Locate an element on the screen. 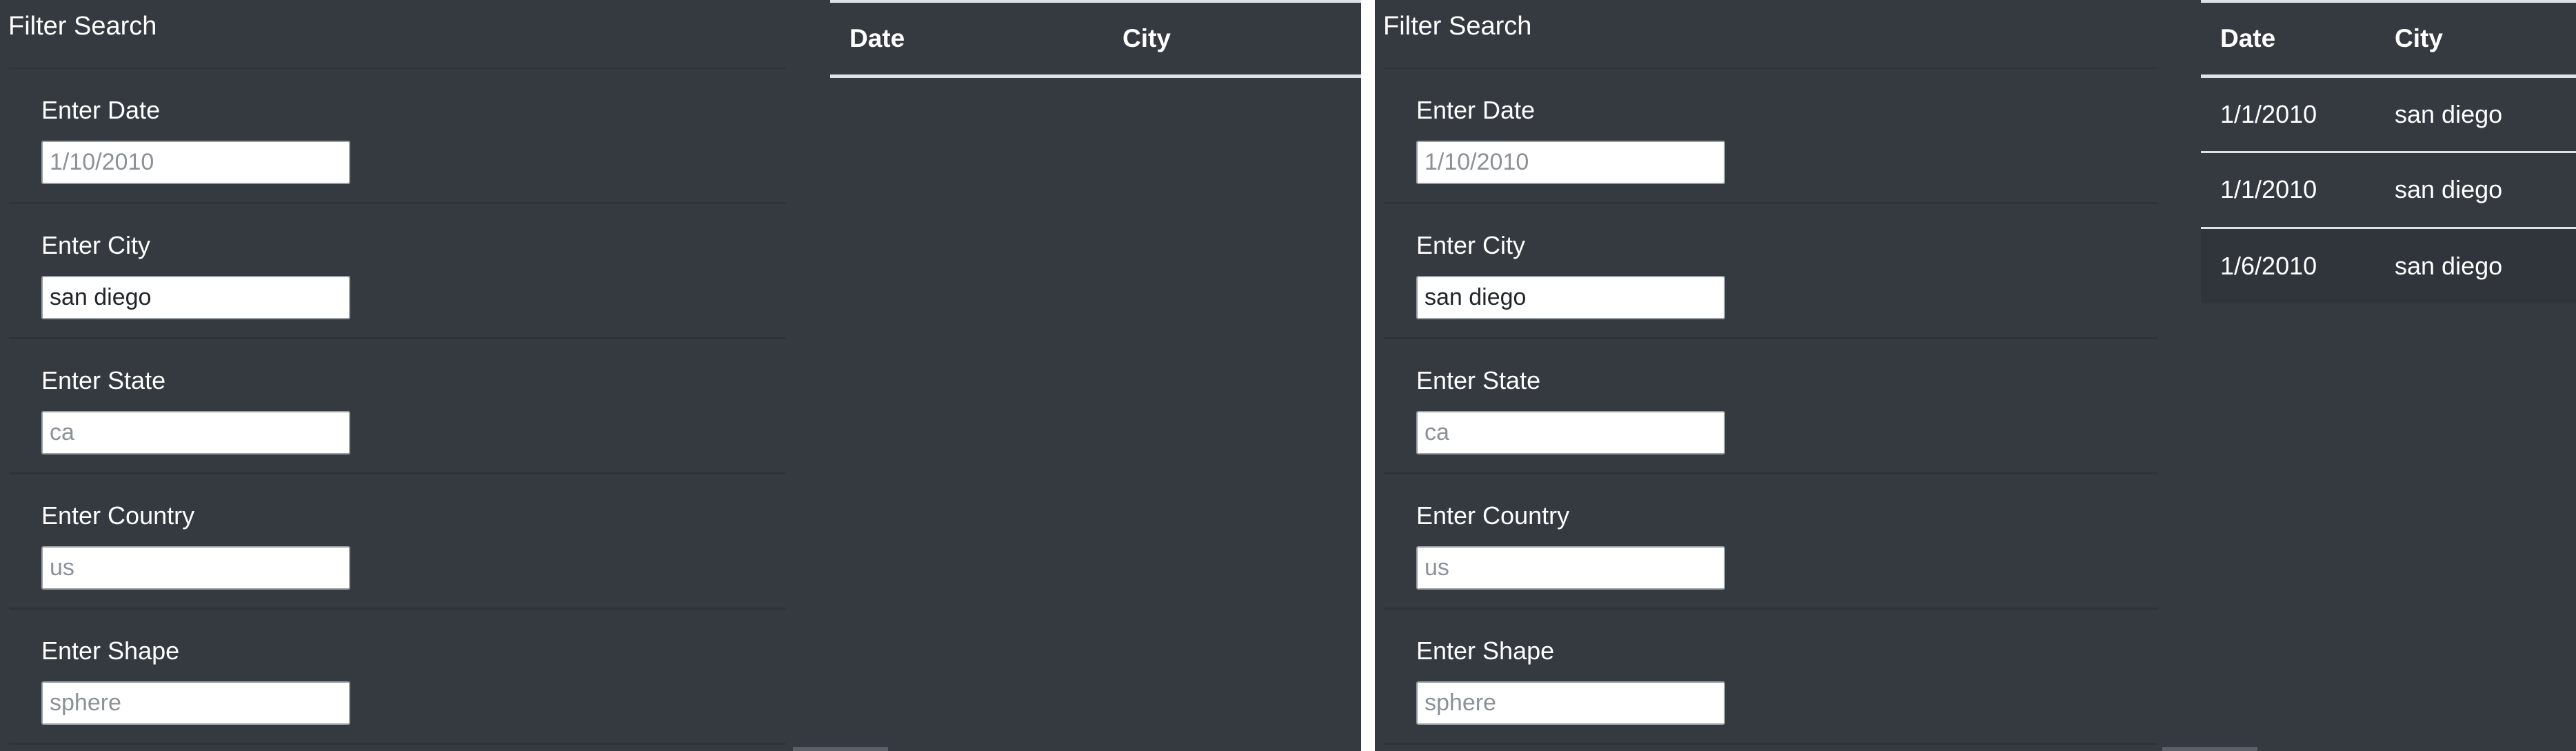  results-table: Date City is located at coordinates (1095, 39).